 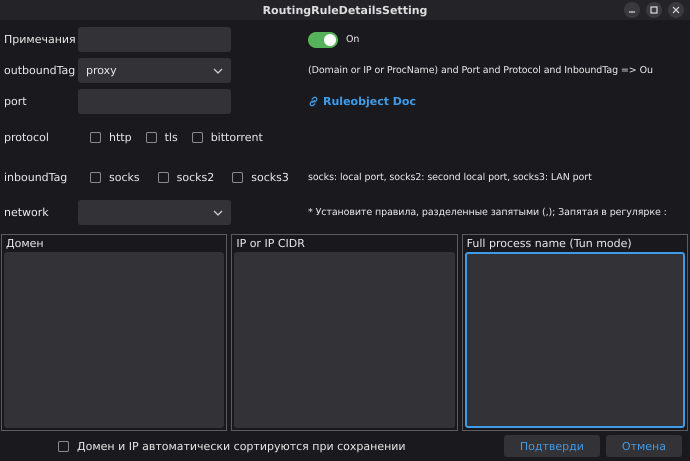 What do you see at coordinates (27, 212) in the screenshot?
I see `field-label: network` at bounding box center [27, 212].